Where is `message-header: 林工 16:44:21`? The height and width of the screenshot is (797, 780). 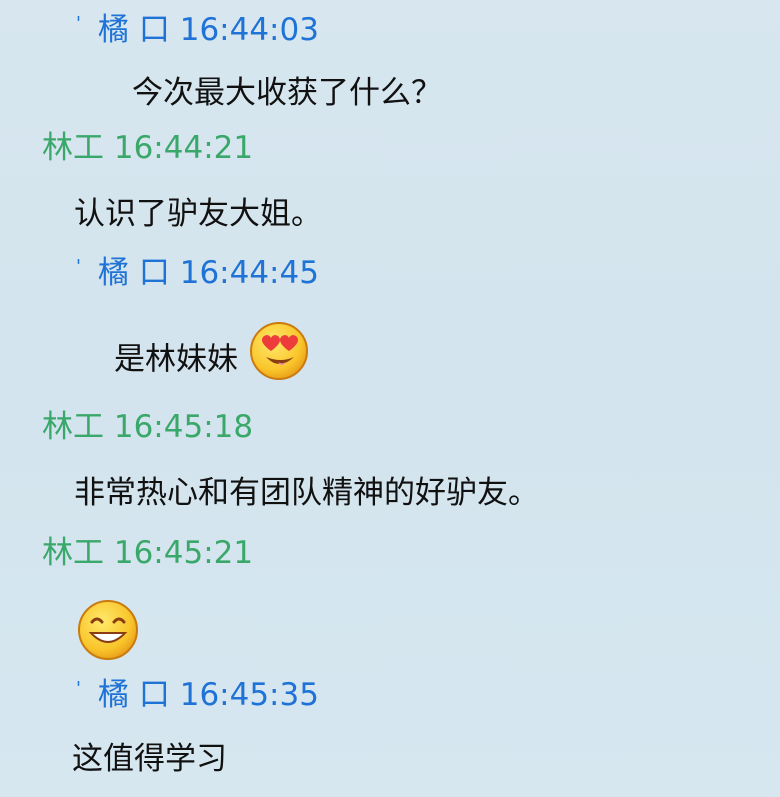
message-header: 林工 16:44:21 is located at coordinates (147, 148).